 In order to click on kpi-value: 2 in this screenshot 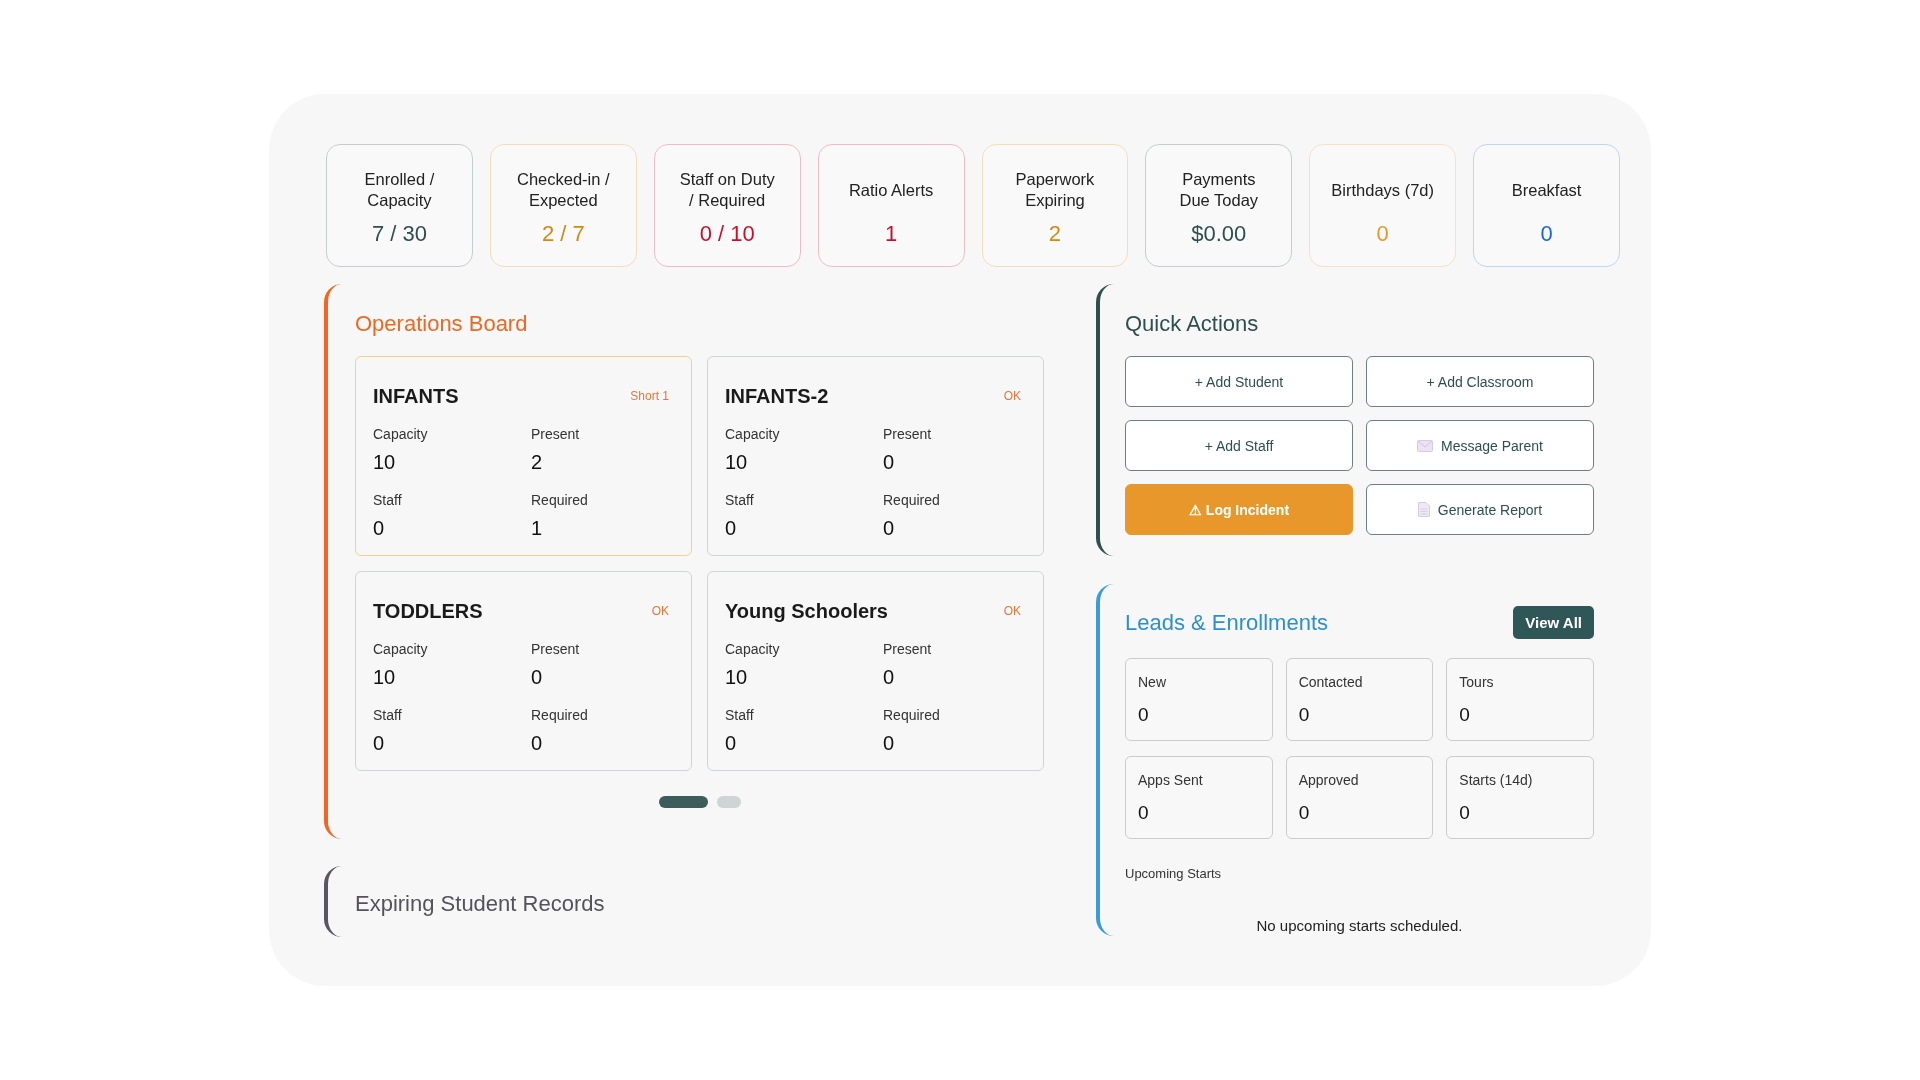, I will do `click(1055, 234)`.